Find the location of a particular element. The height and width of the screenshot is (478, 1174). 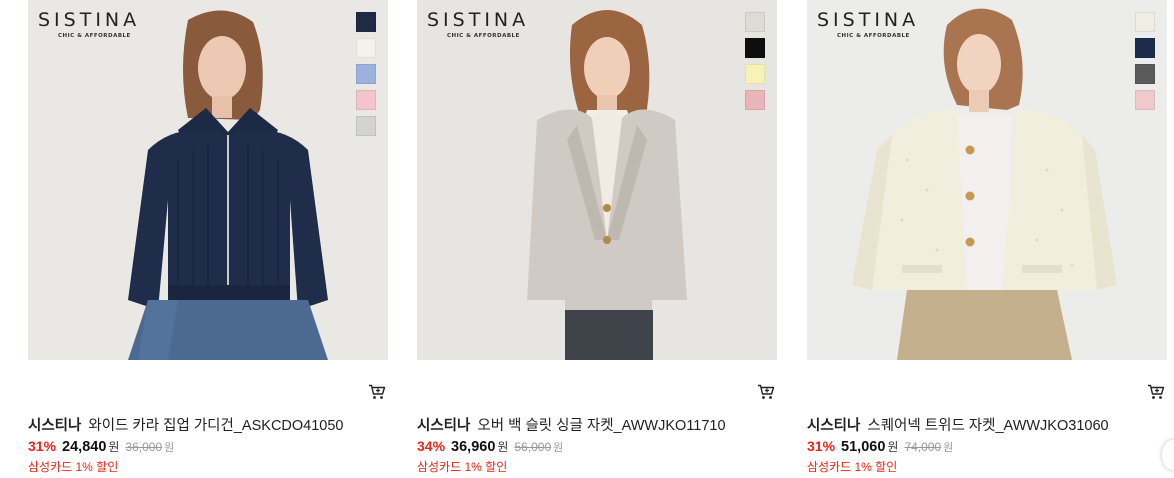

original-price: 74,000 is located at coordinates (923, 447).